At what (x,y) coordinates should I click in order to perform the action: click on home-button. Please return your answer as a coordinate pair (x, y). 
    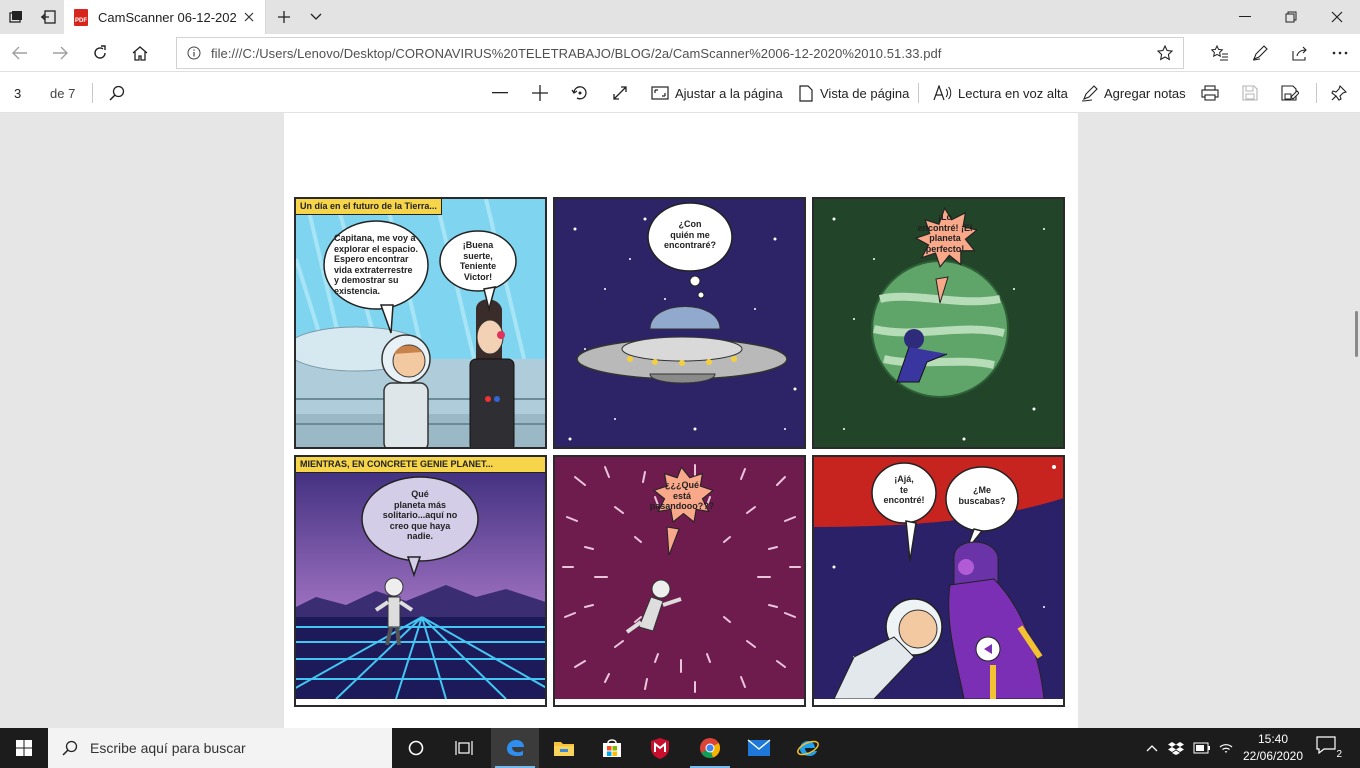
    Looking at the image, I should click on (140, 53).